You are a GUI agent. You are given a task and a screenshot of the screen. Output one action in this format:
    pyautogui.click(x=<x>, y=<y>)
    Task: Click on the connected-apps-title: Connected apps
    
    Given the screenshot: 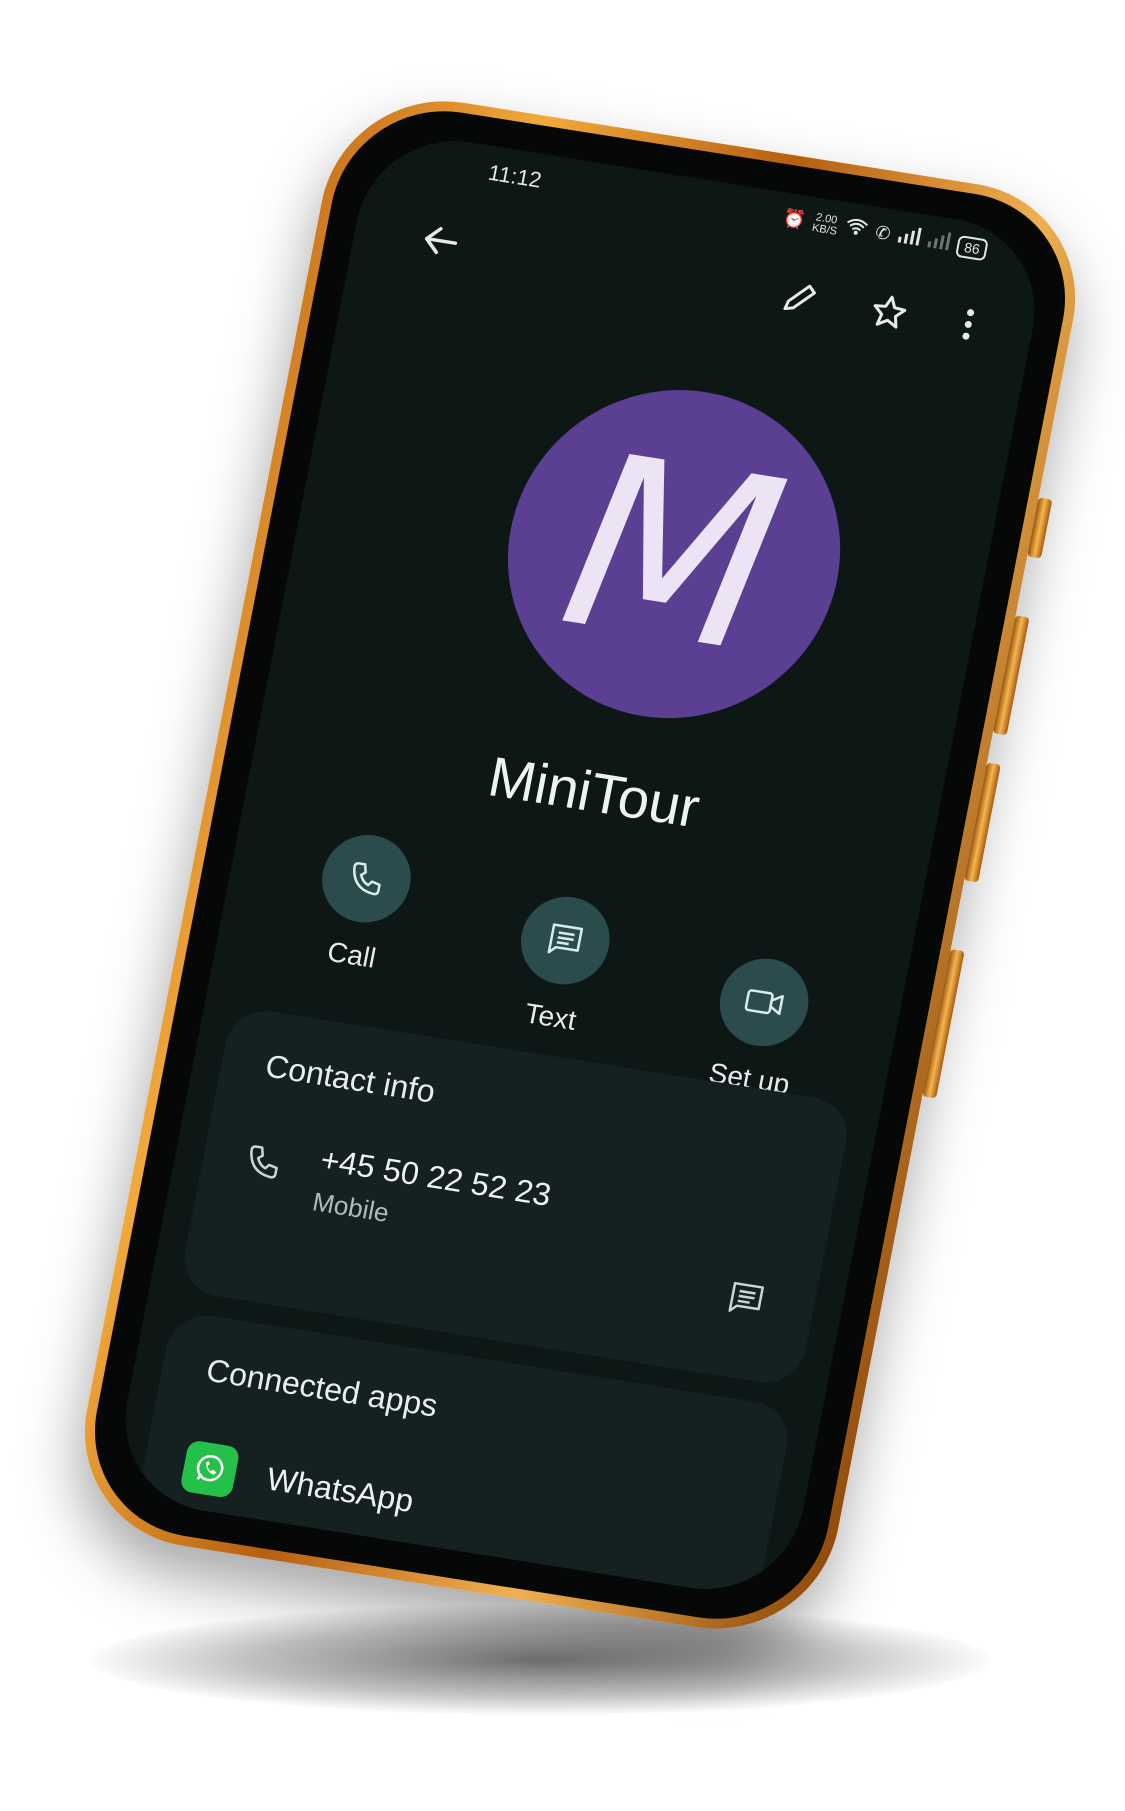 What is the action you would take?
    pyautogui.click(x=322, y=1387)
    